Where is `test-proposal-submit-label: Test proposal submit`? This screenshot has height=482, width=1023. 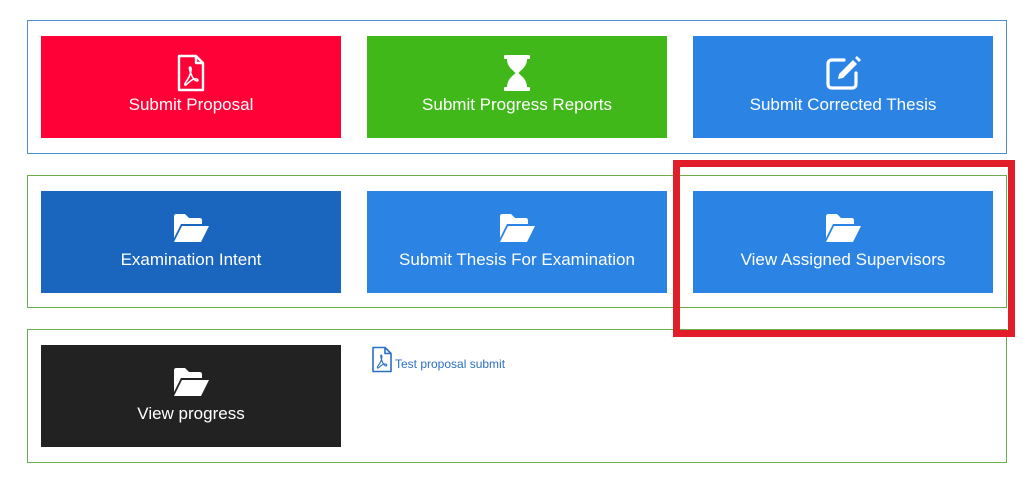
test-proposal-submit-label: Test proposal submit is located at coordinates (450, 364).